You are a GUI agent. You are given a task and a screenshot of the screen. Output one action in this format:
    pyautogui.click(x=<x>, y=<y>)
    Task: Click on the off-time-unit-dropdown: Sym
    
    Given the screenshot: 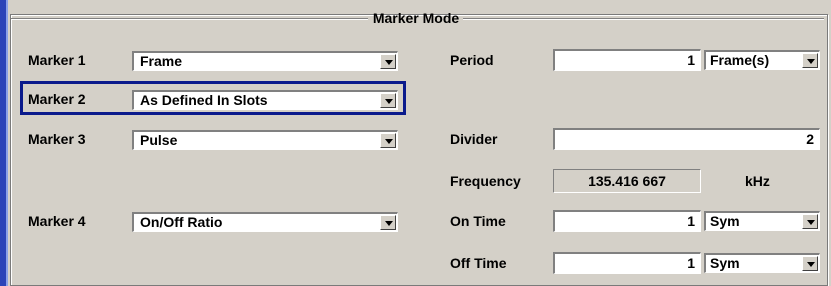 What is the action you would take?
    pyautogui.click(x=762, y=263)
    